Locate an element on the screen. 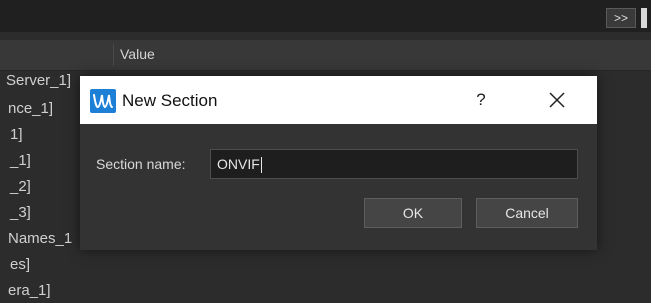 This screenshot has width=658, height=303. tree-item: era_1] is located at coordinates (29, 290).